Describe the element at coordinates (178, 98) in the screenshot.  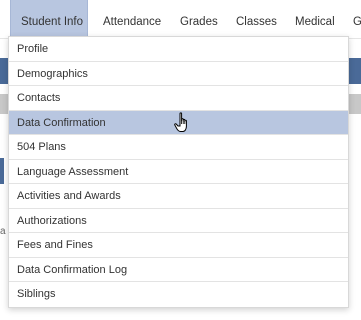
I see `menu-item-contacts: Contacts` at that location.